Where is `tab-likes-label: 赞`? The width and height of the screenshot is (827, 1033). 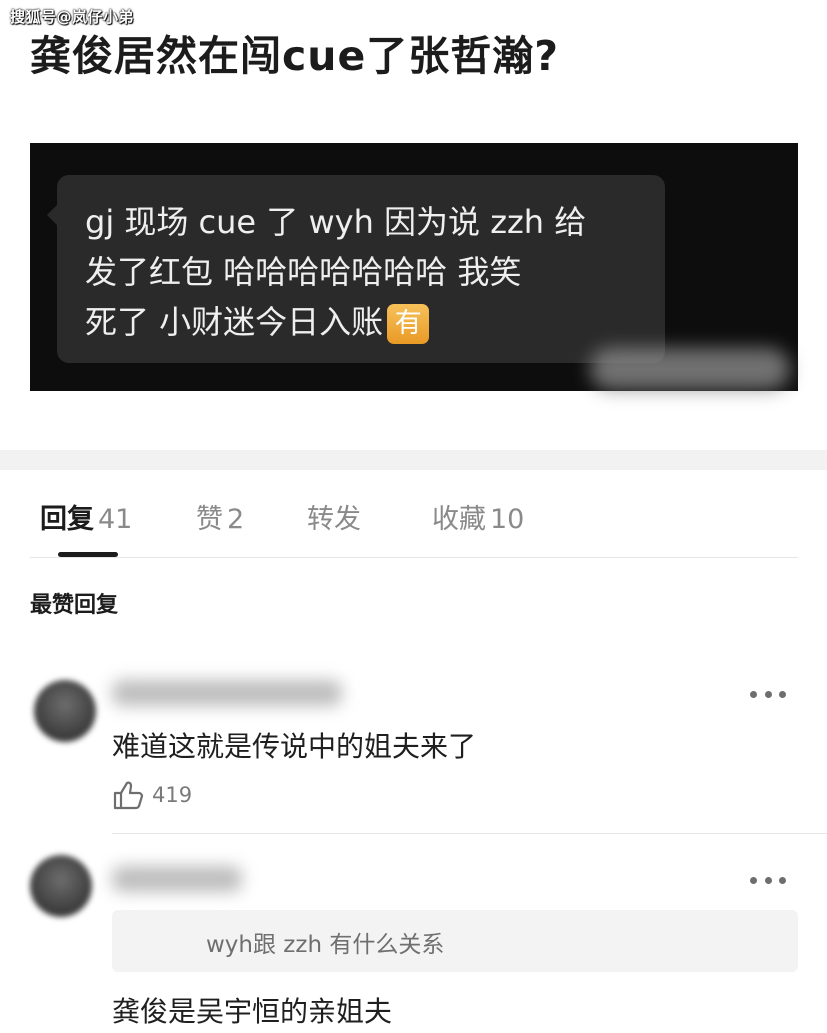
tab-likes-label: 赞 is located at coordinates (209, 519).